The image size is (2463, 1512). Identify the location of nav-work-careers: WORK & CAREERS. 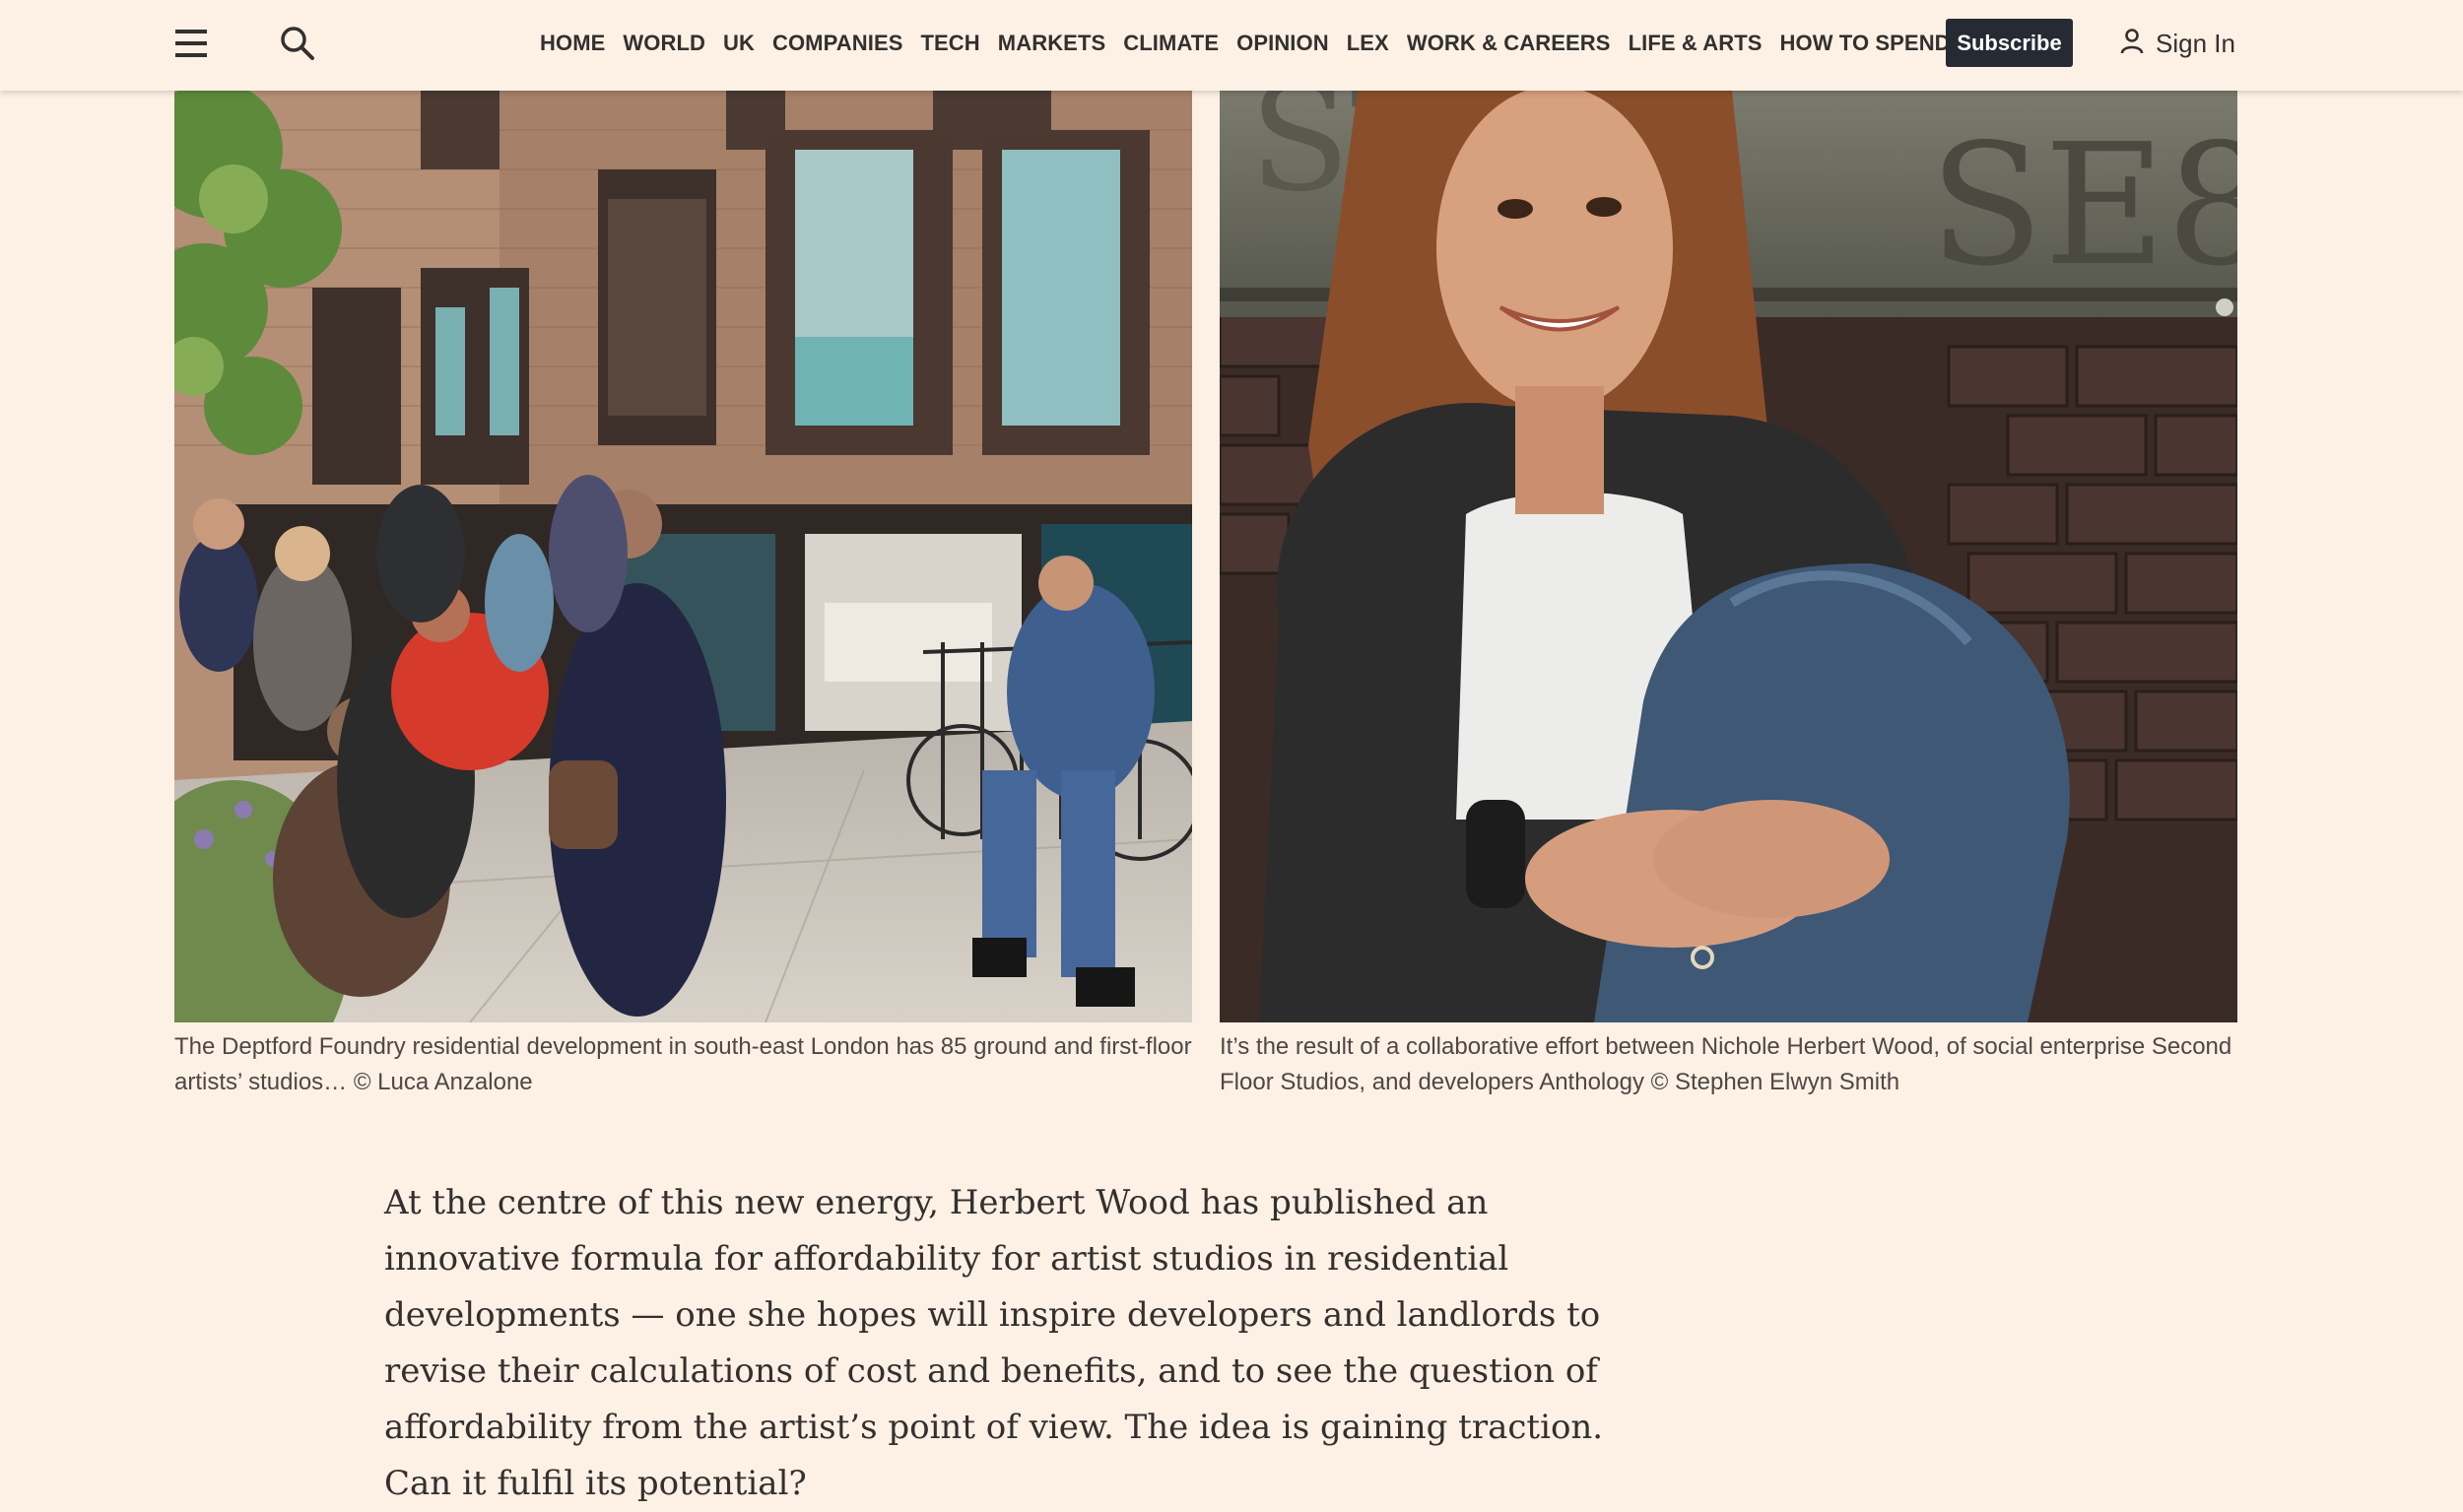
(1509, 43).